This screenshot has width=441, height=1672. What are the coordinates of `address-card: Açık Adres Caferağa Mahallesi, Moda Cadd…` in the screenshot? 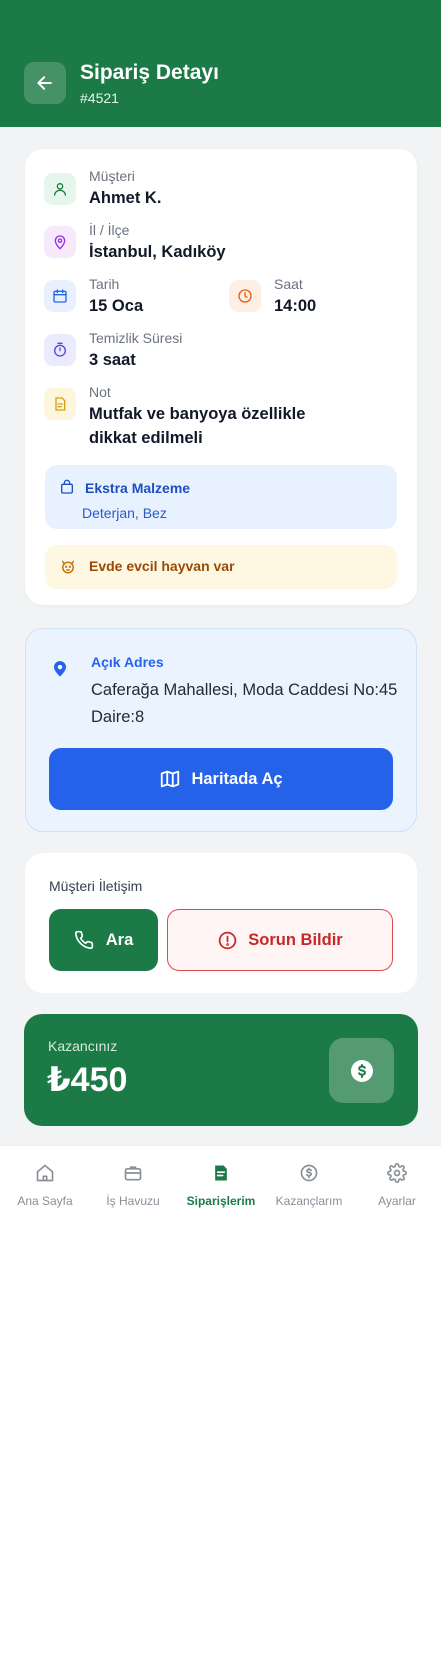 It's located at (221, 730).